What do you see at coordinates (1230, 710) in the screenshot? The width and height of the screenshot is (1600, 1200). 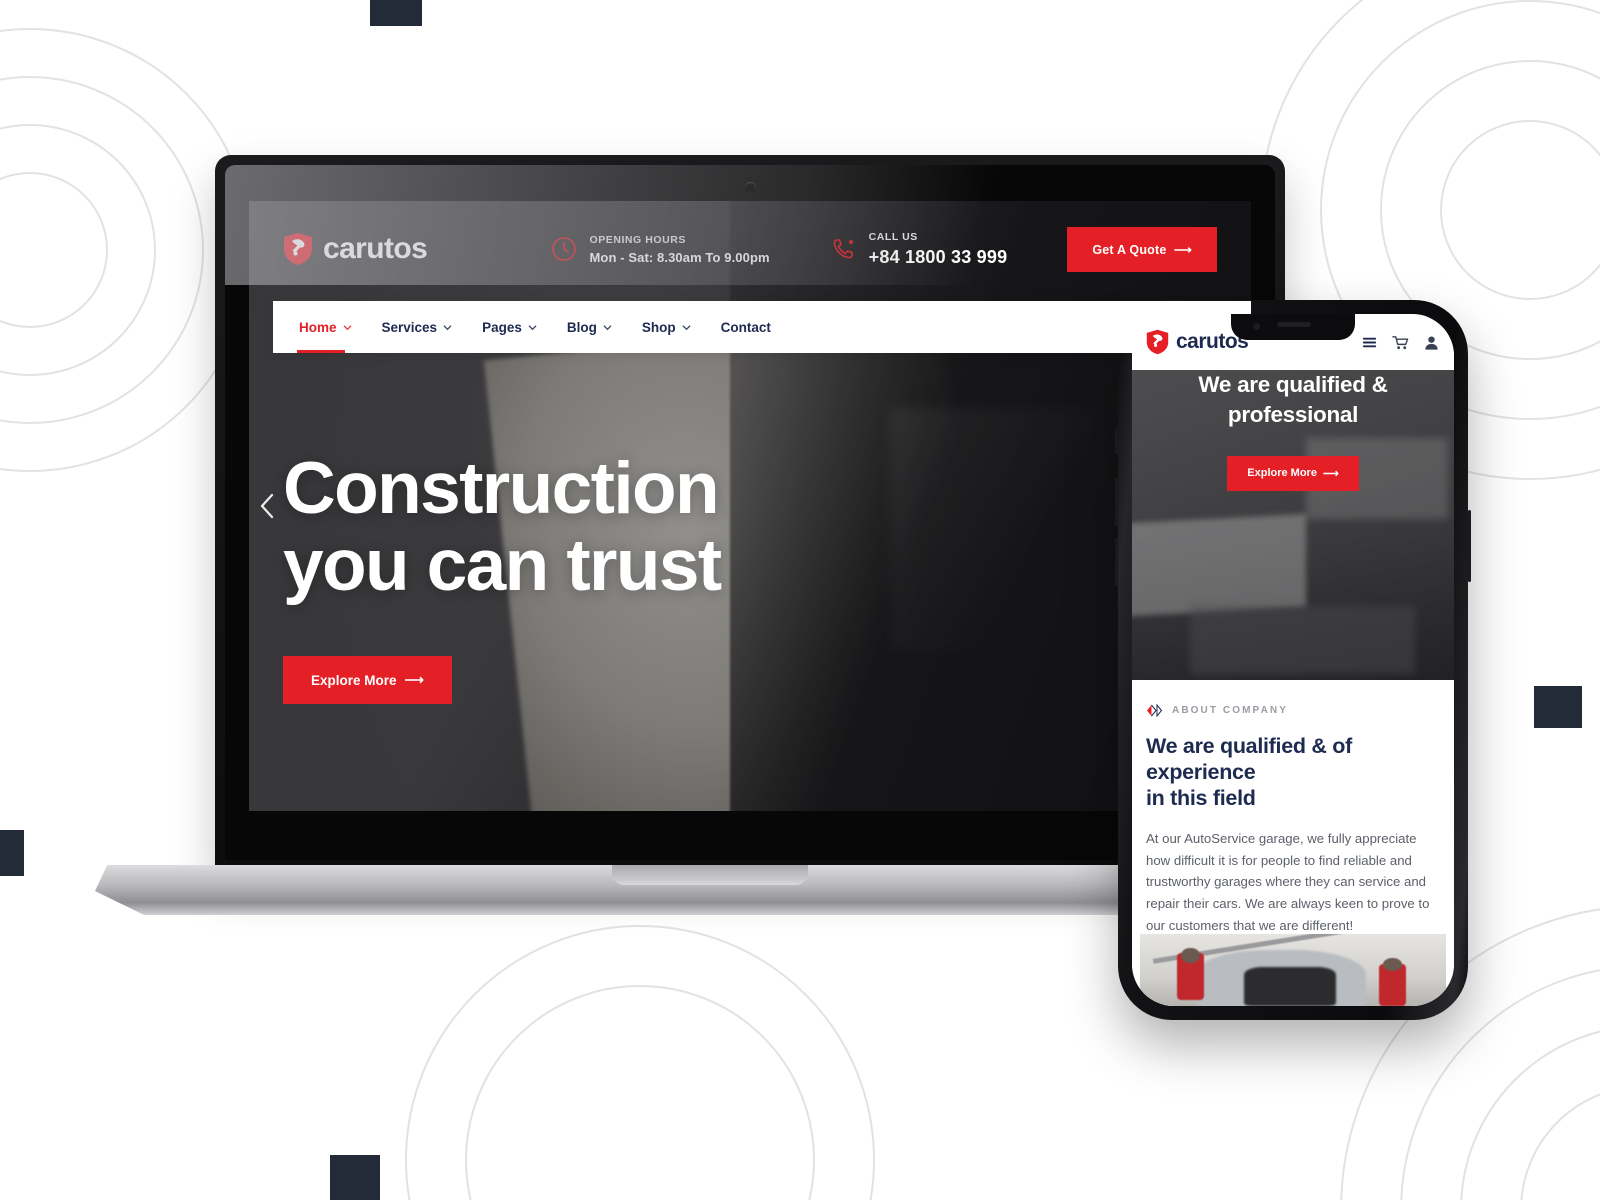 I see `about-eyebrow-text: ABOUT COMPANY` at bounding box center [1230, 710].